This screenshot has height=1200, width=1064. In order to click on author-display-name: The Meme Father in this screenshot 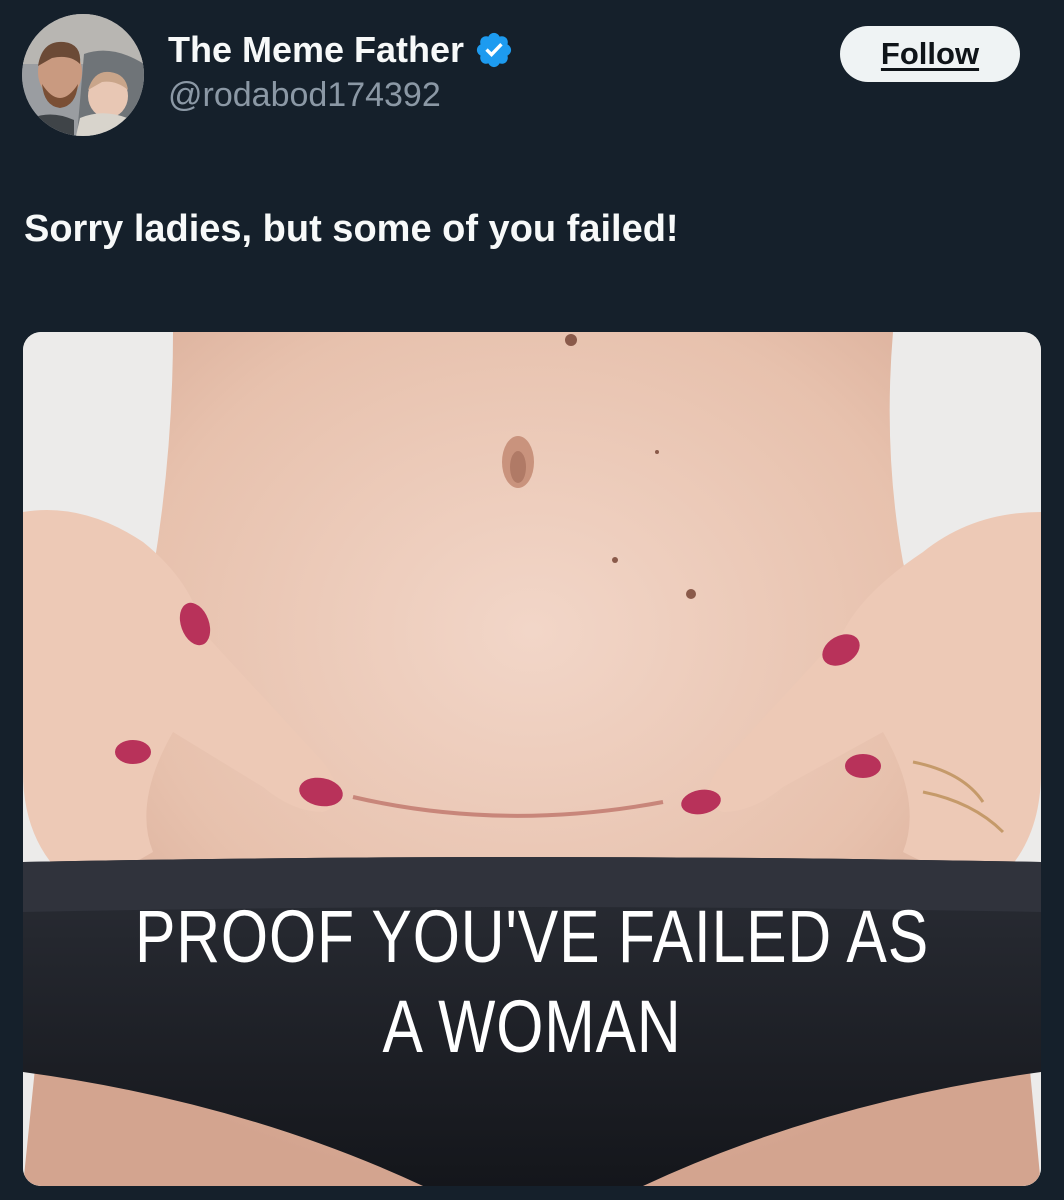, I will do `click(316, 50)`.